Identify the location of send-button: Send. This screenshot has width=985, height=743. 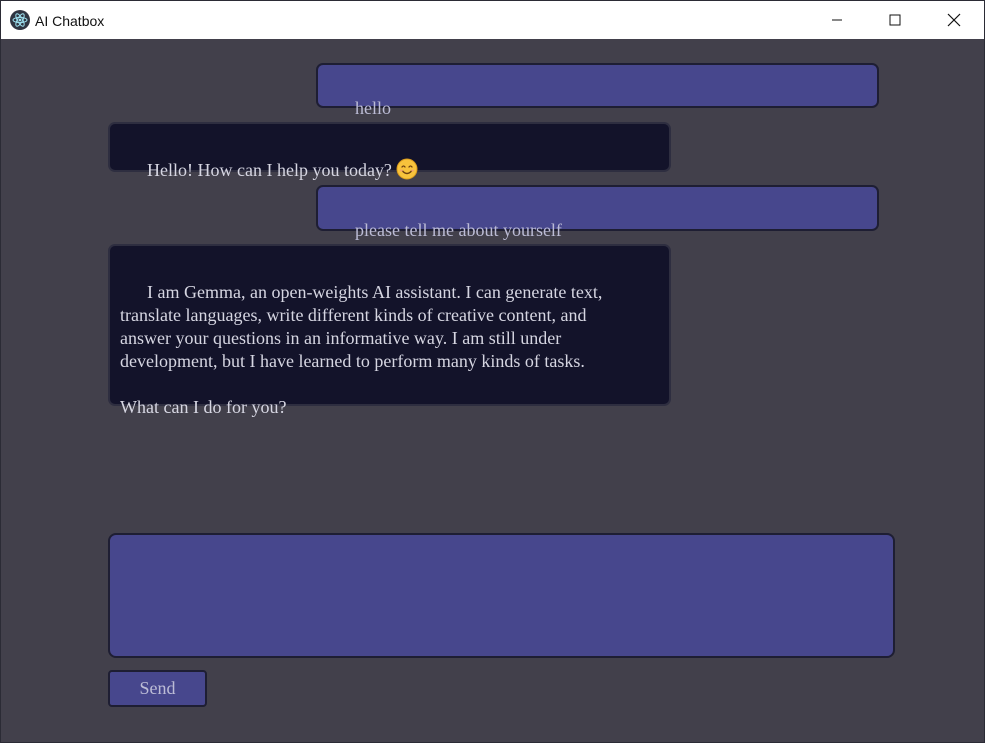
(157, 688).